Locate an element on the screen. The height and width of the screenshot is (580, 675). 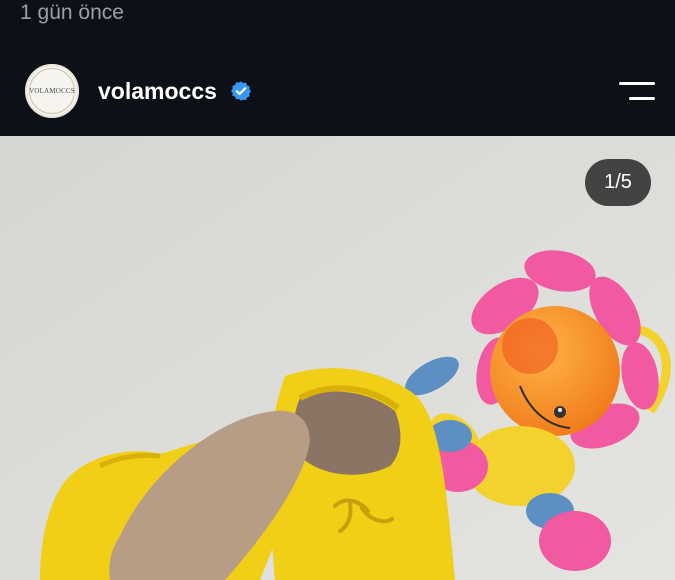
menu-line-bottom is located at coordinates (642, 98).